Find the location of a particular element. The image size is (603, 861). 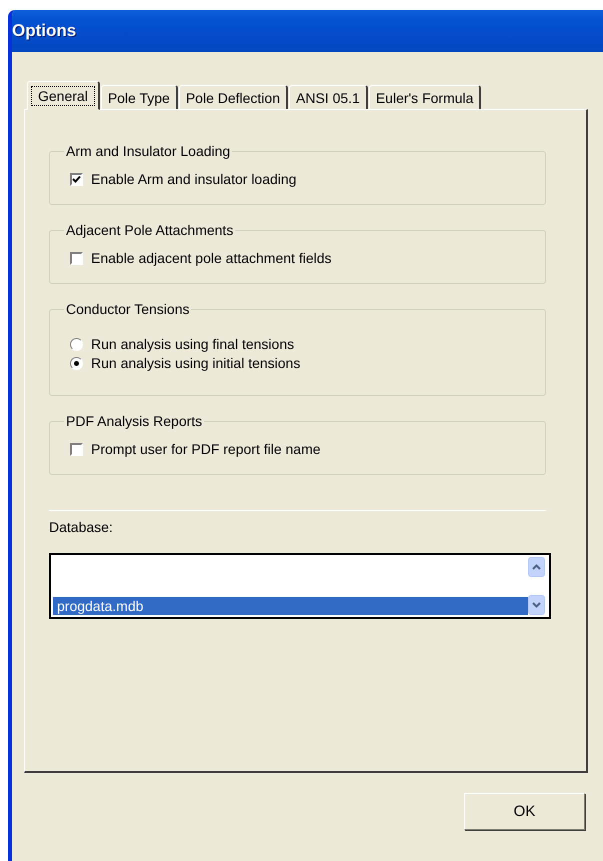

window-title: Options is located at coordinates (307, 31).